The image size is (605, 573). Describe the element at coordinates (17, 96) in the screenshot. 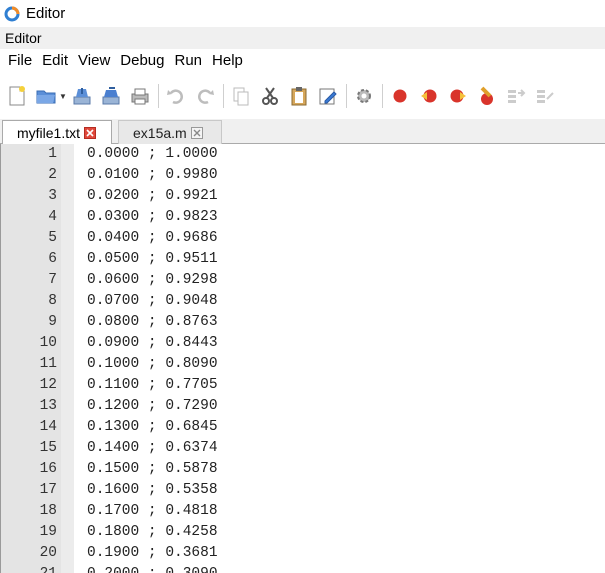

I see `new-file-button` at that location.